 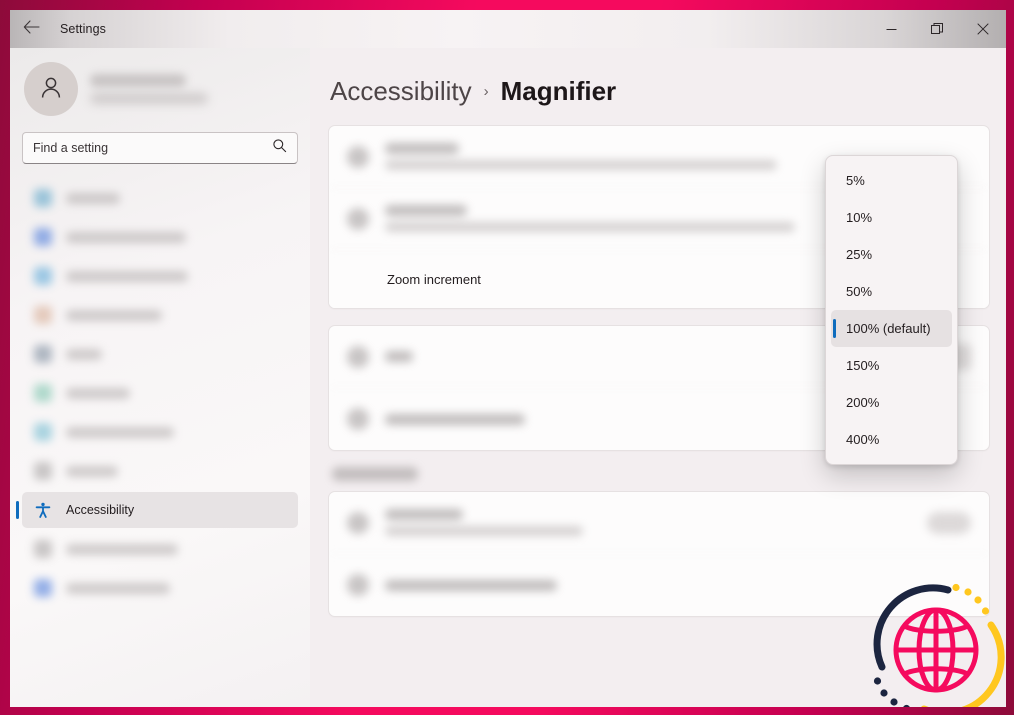 I want to click on account-name, so click(x=138, y=80).